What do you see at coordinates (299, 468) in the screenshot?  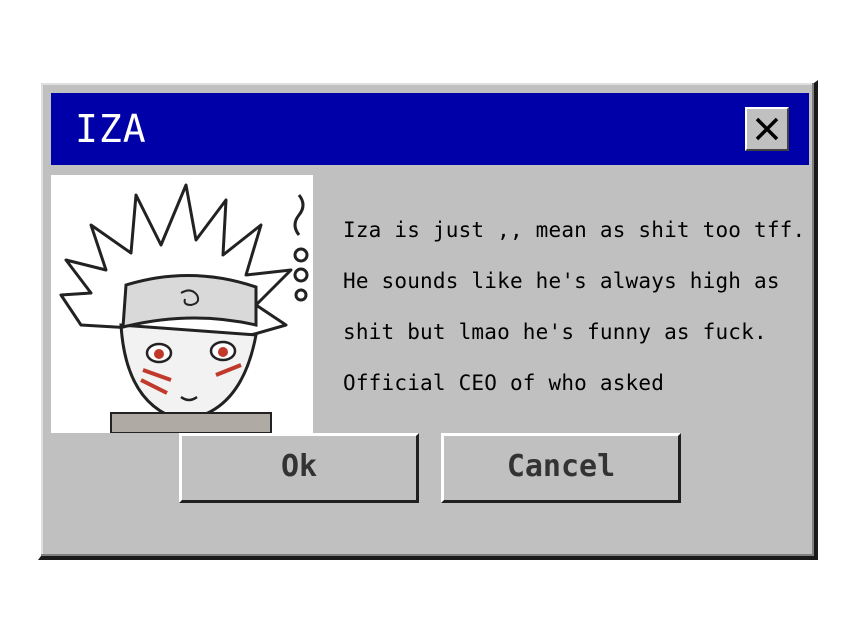 I see `ok-button: Ok` at bounding box center [299, 468].